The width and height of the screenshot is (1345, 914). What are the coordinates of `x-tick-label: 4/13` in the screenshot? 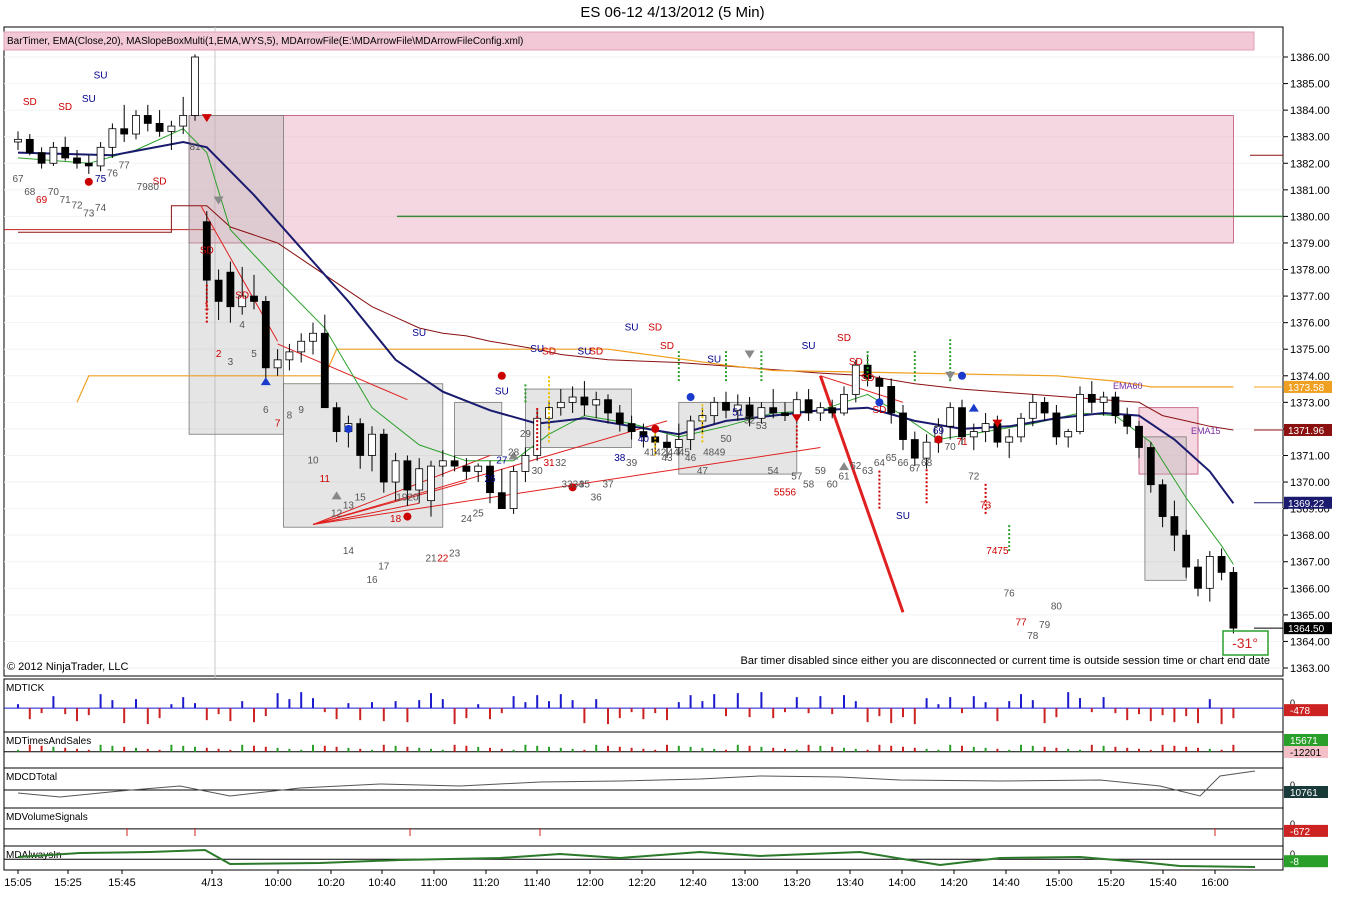 It's located at (211, 883).